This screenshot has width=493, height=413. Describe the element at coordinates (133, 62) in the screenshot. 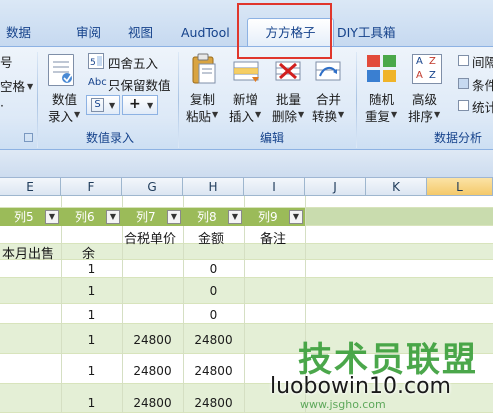

I see `round-button: 四舍五入` at that location.